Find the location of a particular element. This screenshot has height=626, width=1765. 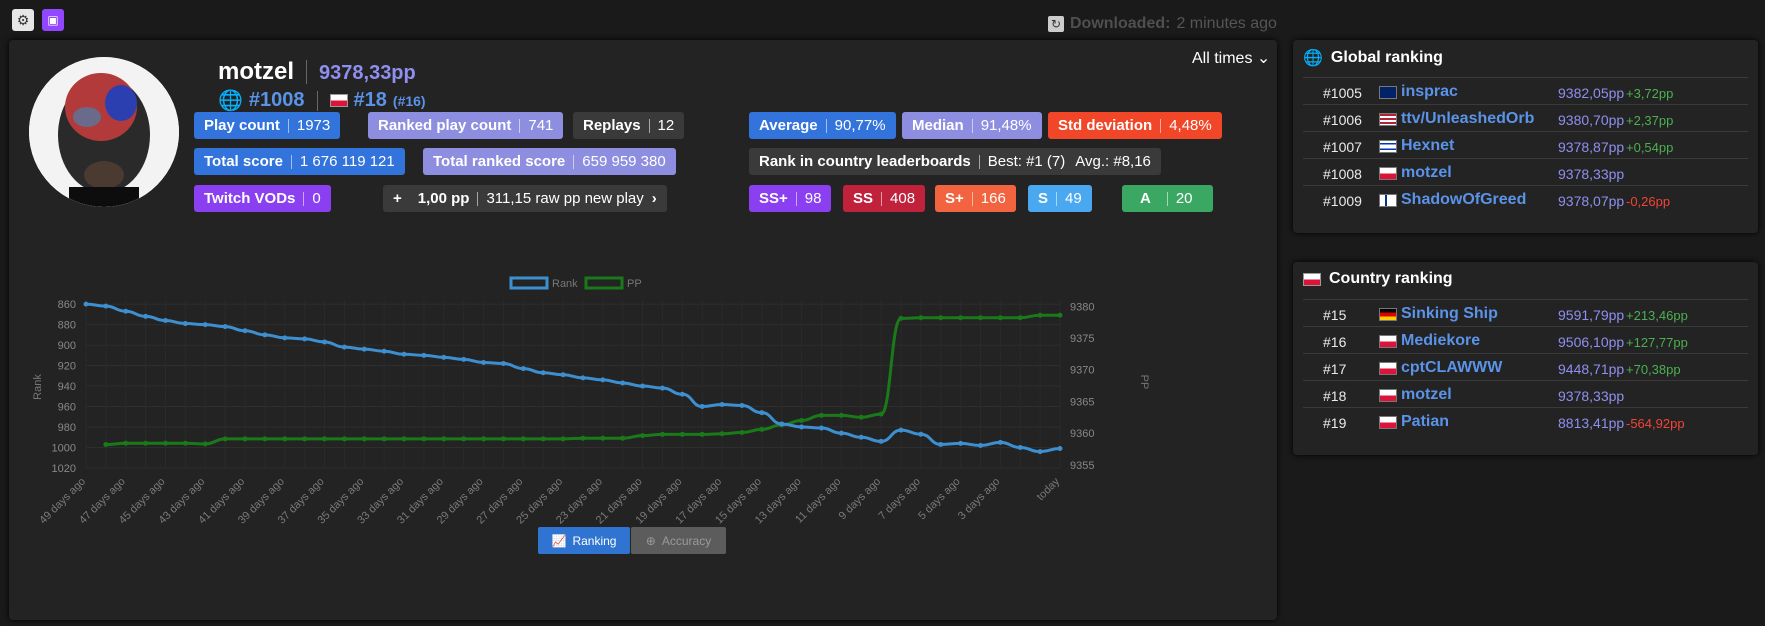

ss-value: 408 is located at coordinates (903, 198).